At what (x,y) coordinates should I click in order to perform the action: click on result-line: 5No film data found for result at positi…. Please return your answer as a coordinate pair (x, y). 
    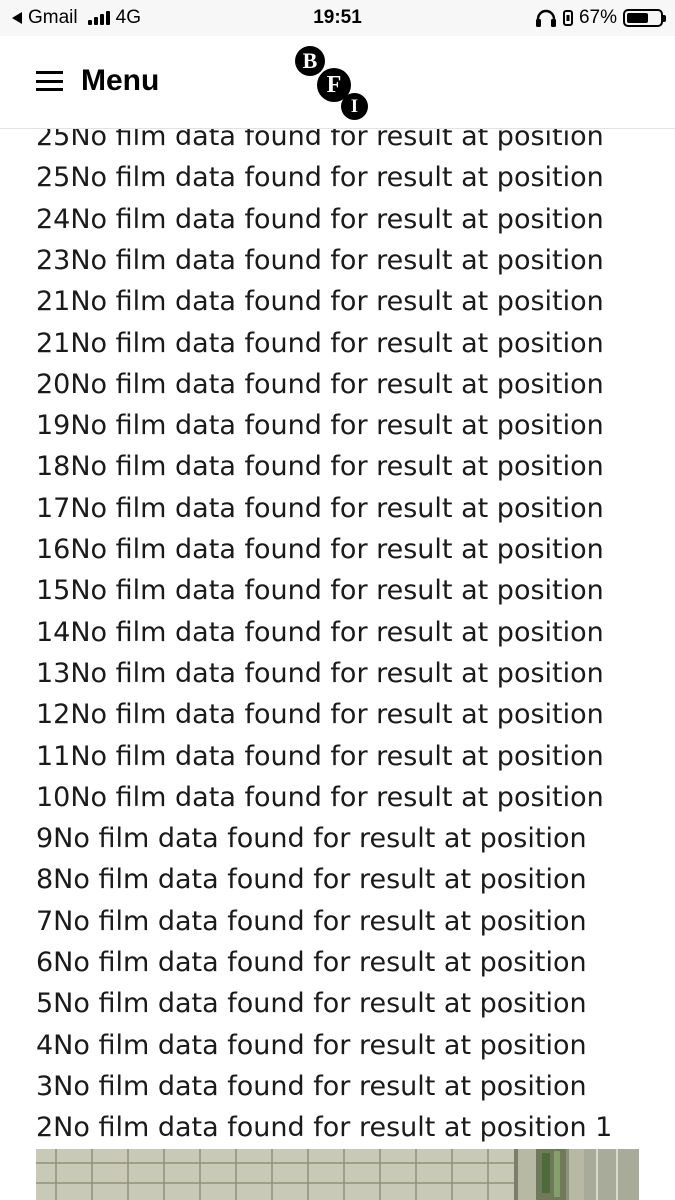
    Looking at the image, I should click on (311, 1004).